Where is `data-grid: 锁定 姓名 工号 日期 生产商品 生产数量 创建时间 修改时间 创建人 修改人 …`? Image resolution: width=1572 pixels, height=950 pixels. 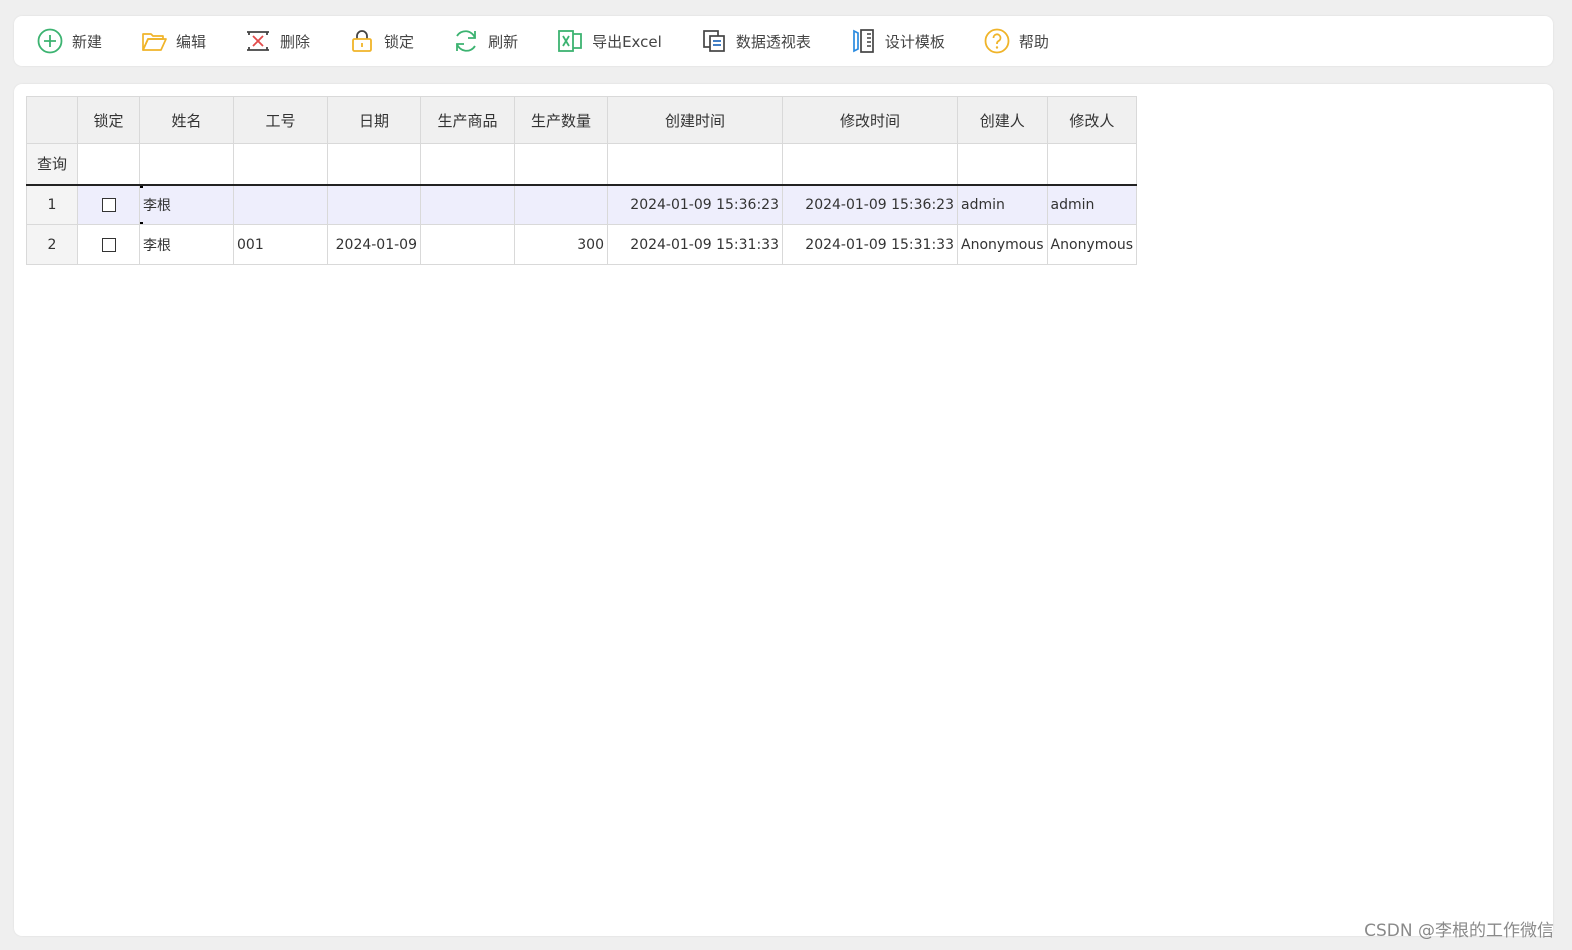 data-grid: 锁定 姓名 工号 日期 生产商品 生产数量 创建时间 修改时间 创建人 修改人 … is located at coordinates (582, 180).